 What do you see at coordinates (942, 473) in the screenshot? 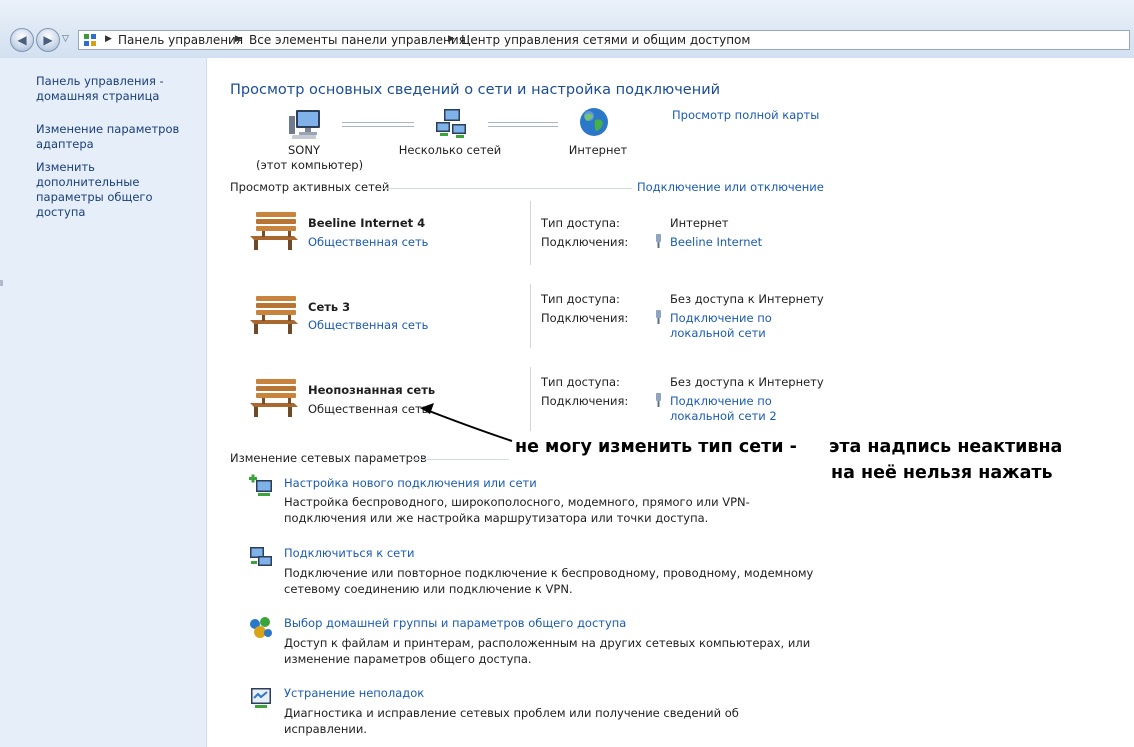
I see `annotation-text-3: на неё нельзя нажать` at bounding box center [942, 473].